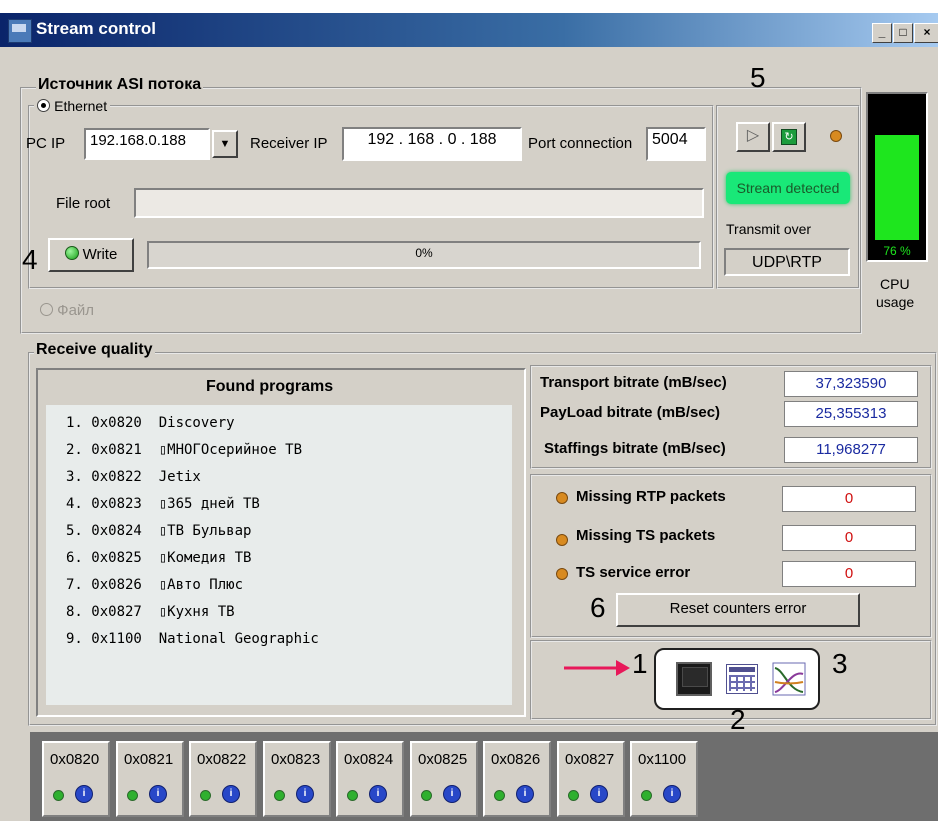 The height and width of the screenshot is (821, 938). I want to click on pid-label: 0x0826, so click(516, 759).